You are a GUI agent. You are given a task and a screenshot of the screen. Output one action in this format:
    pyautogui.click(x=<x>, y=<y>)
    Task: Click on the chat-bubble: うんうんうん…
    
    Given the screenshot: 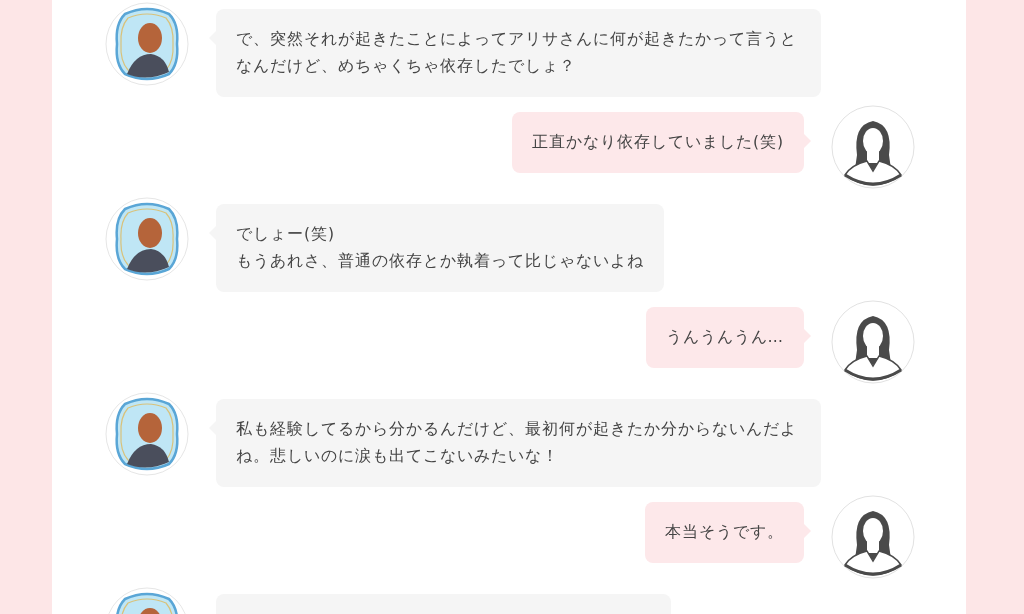 What is the action you would take?
    pyautogui.click(x=724, y=337)
    